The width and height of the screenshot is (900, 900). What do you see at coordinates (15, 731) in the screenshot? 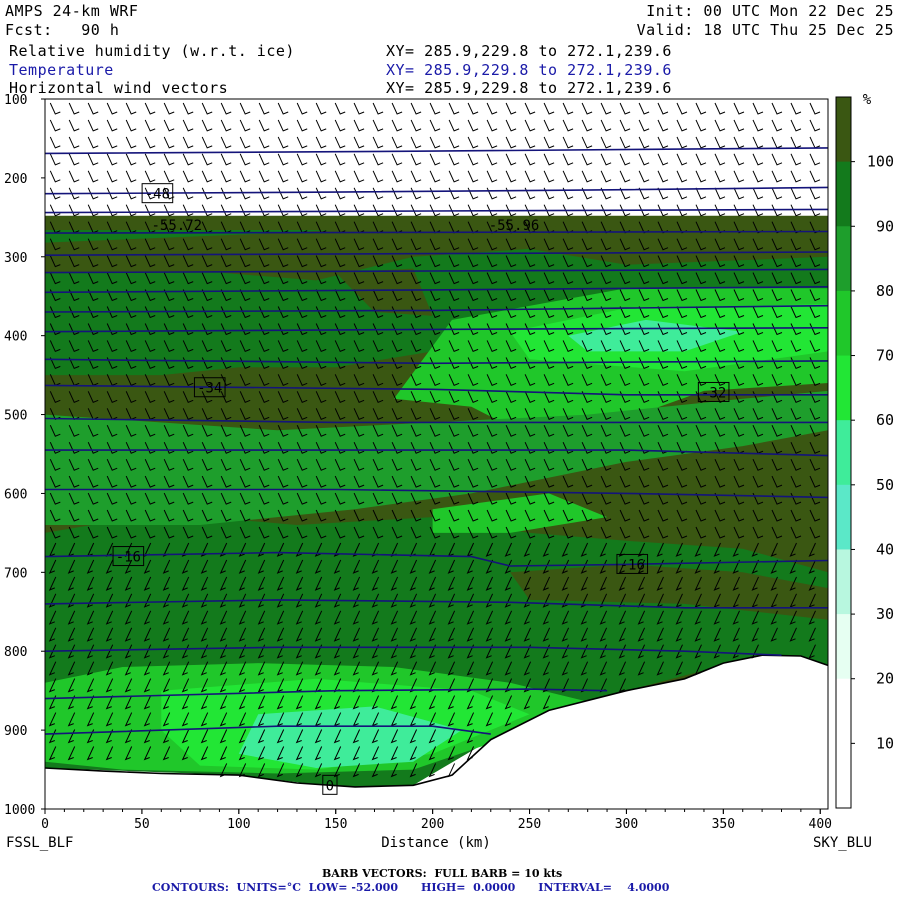
I see `y-tick-label: 900` at bounding box center [15, 731].